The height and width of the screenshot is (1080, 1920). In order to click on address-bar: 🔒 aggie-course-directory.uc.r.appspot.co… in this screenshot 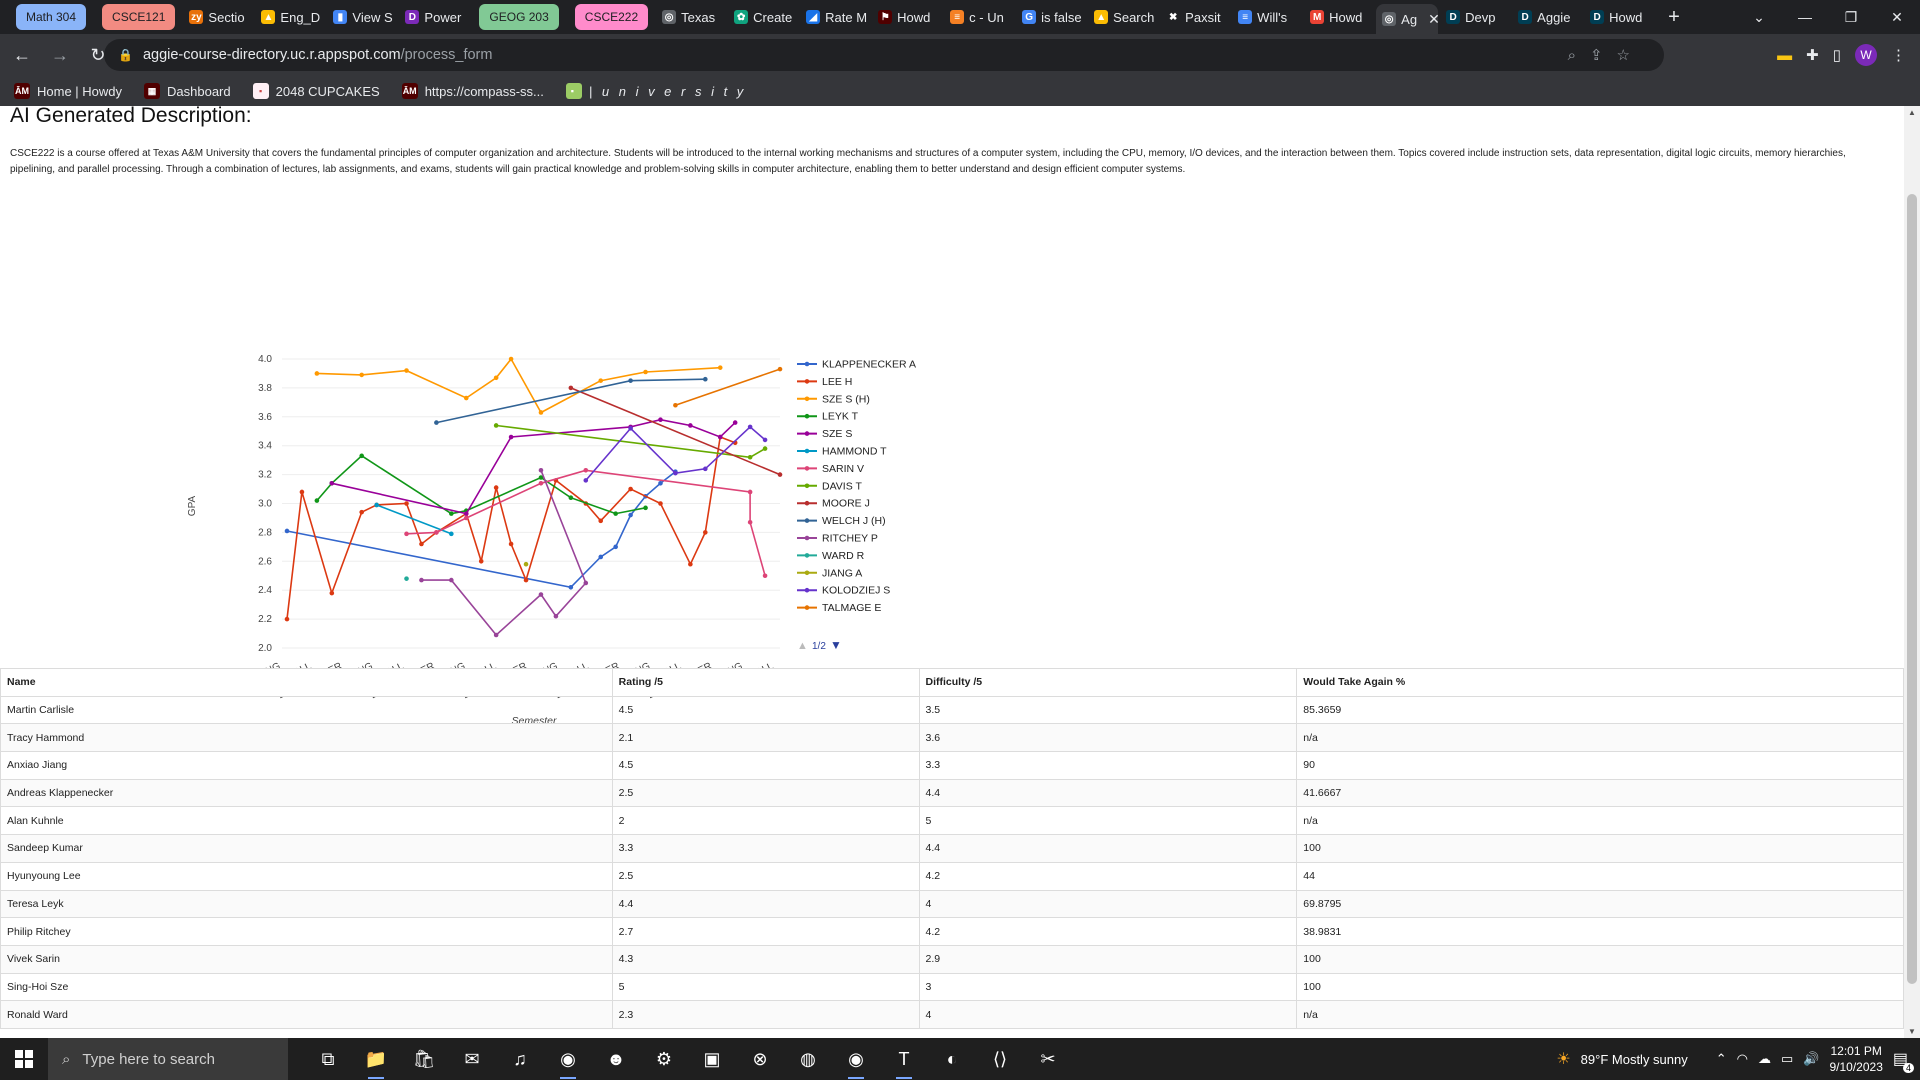, I will do `click(884, 55)`.